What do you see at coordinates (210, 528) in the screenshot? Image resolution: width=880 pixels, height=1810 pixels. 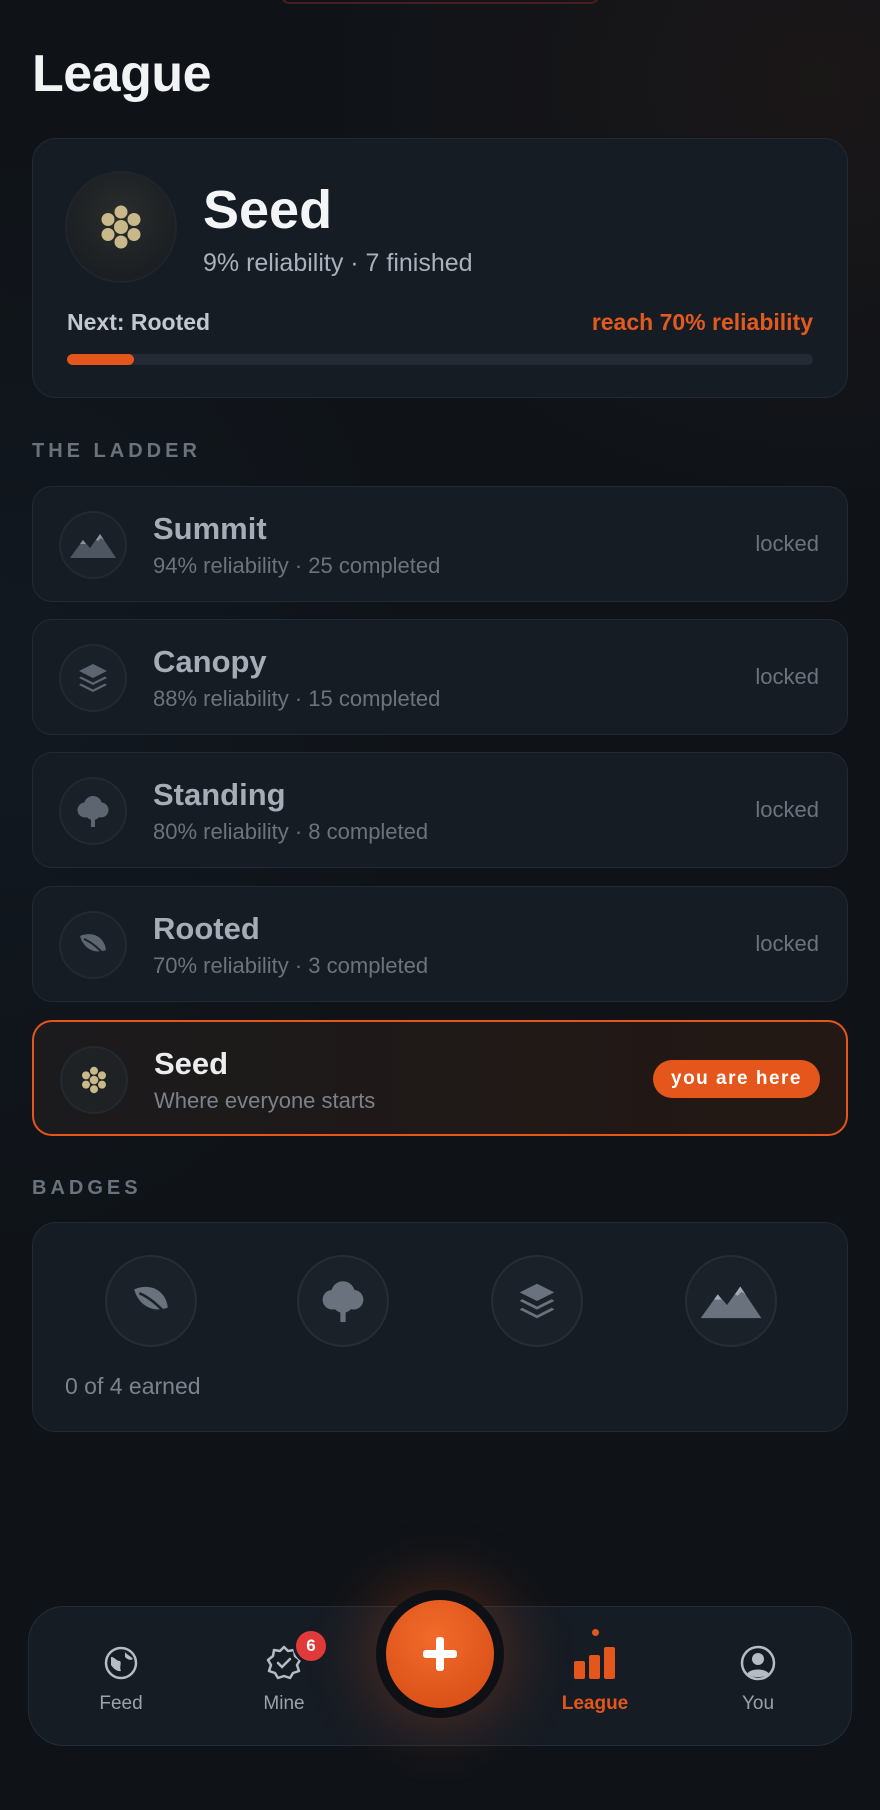 I see `tier-name: Summit` at bounding box center [210, 528].